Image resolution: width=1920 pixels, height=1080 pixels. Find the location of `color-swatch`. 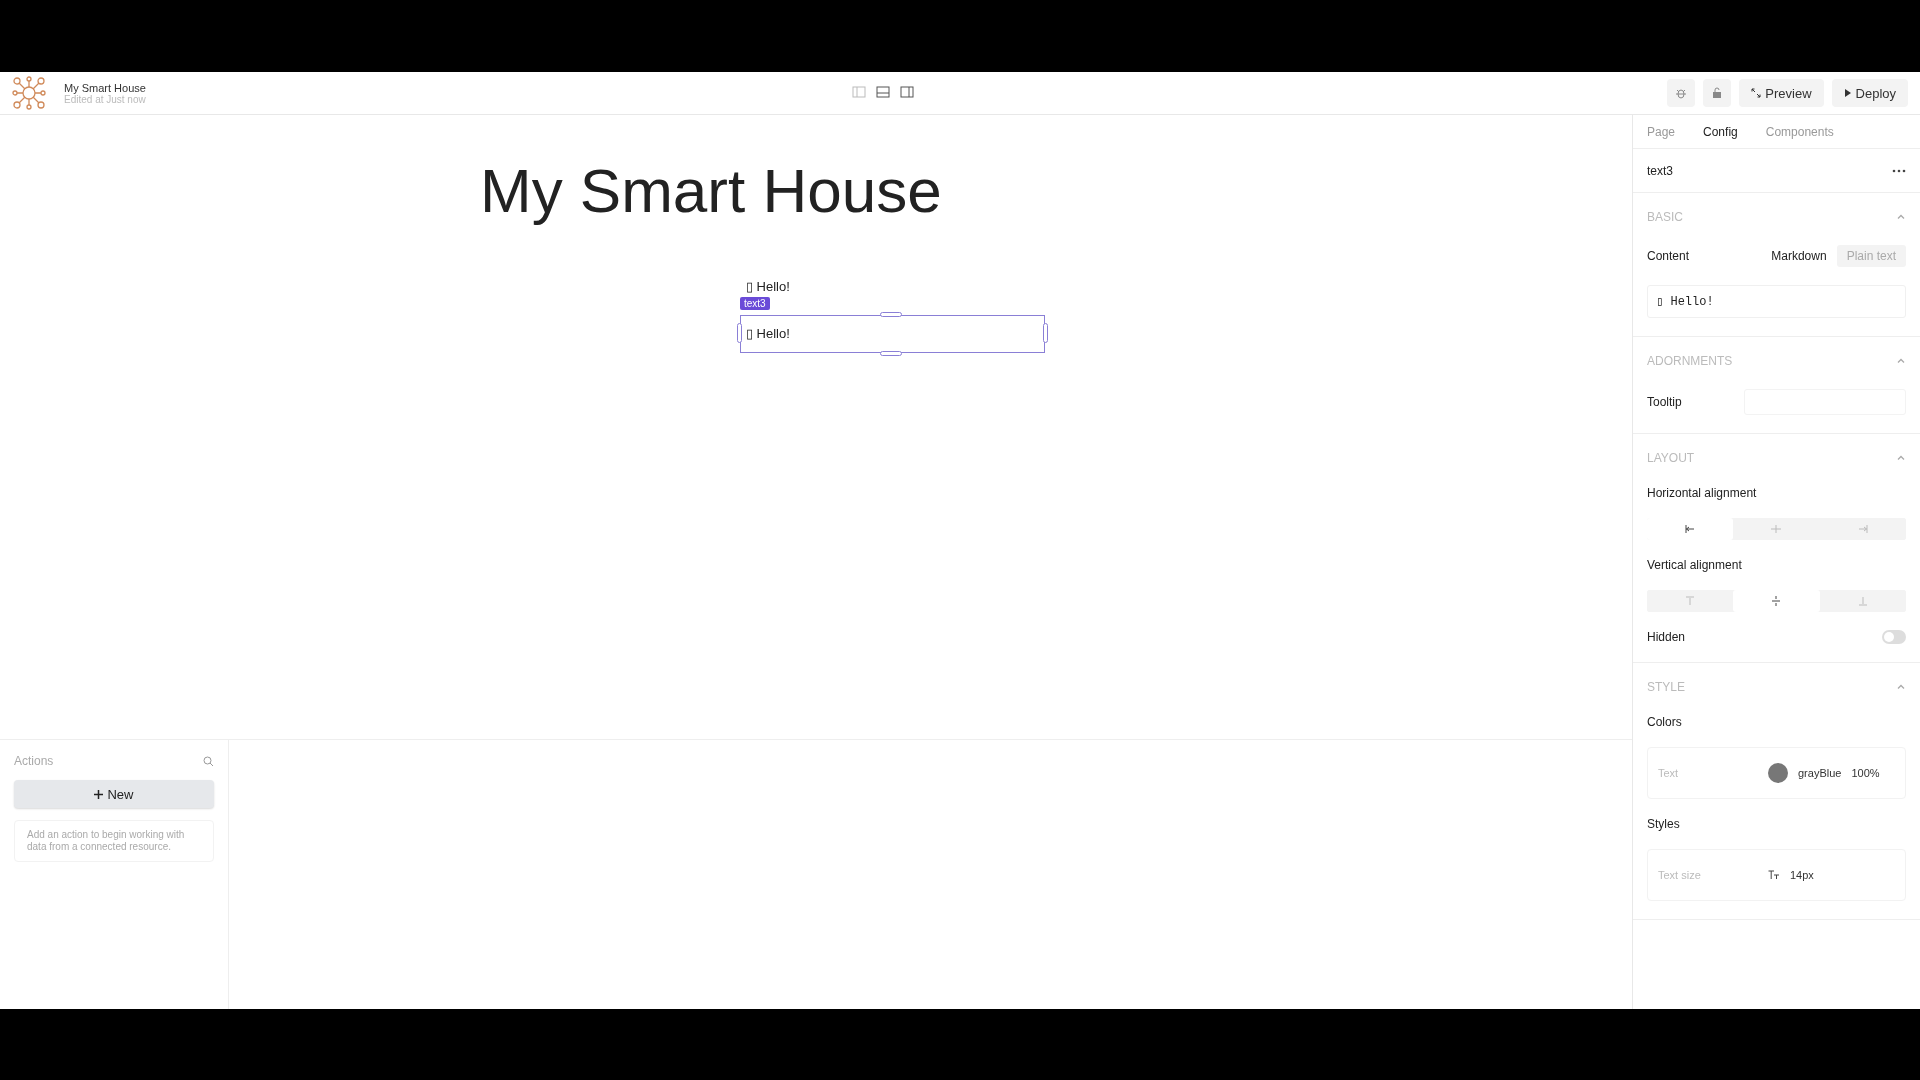

color-swatch is located at coordinates (1778, 773).